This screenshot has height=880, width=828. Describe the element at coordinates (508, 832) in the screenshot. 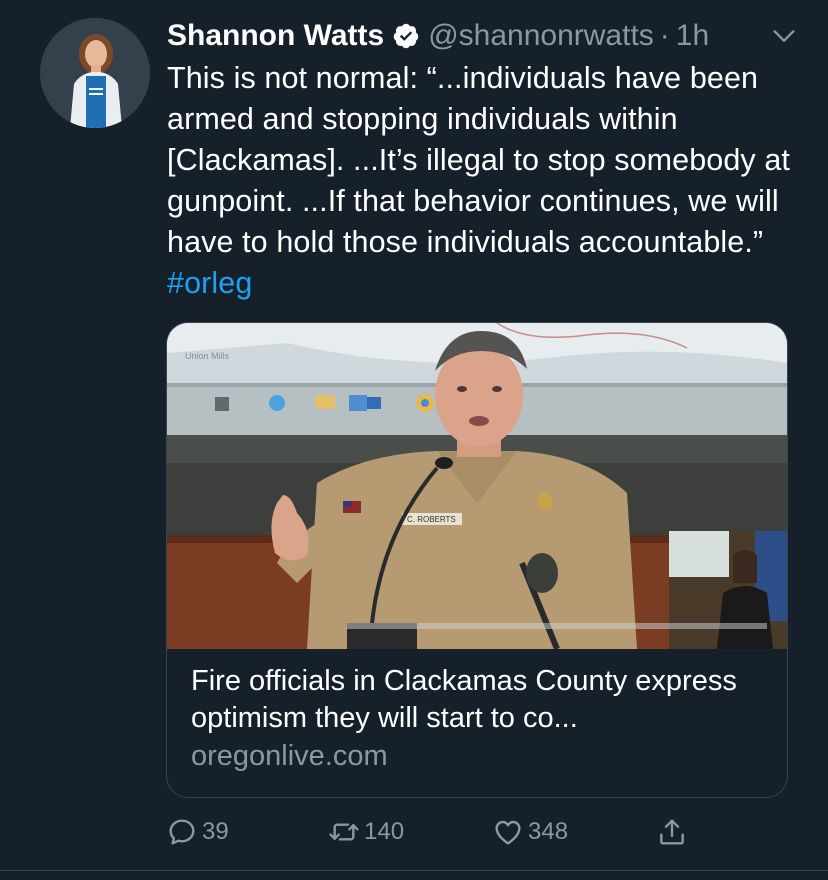

I see `like-icon` at that location.